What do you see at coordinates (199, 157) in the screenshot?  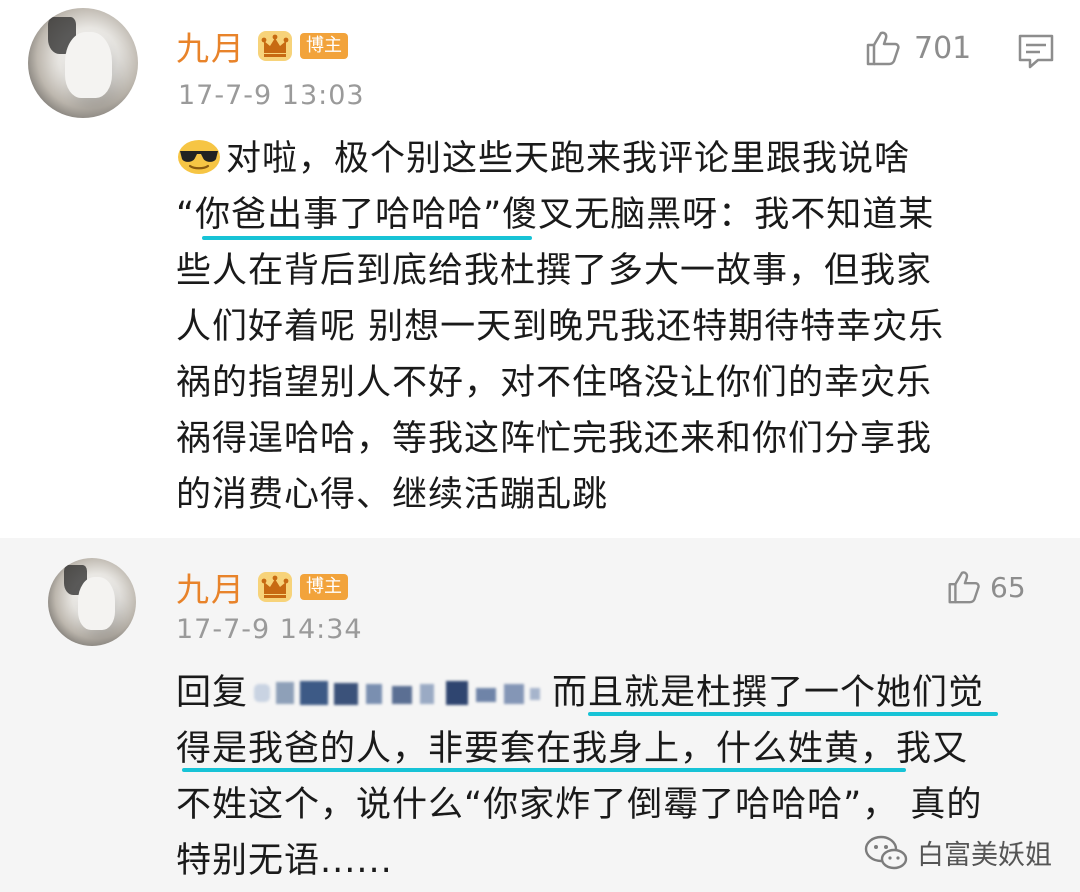 I see `sunglasses-emoji` at bounding box center [199, 157].